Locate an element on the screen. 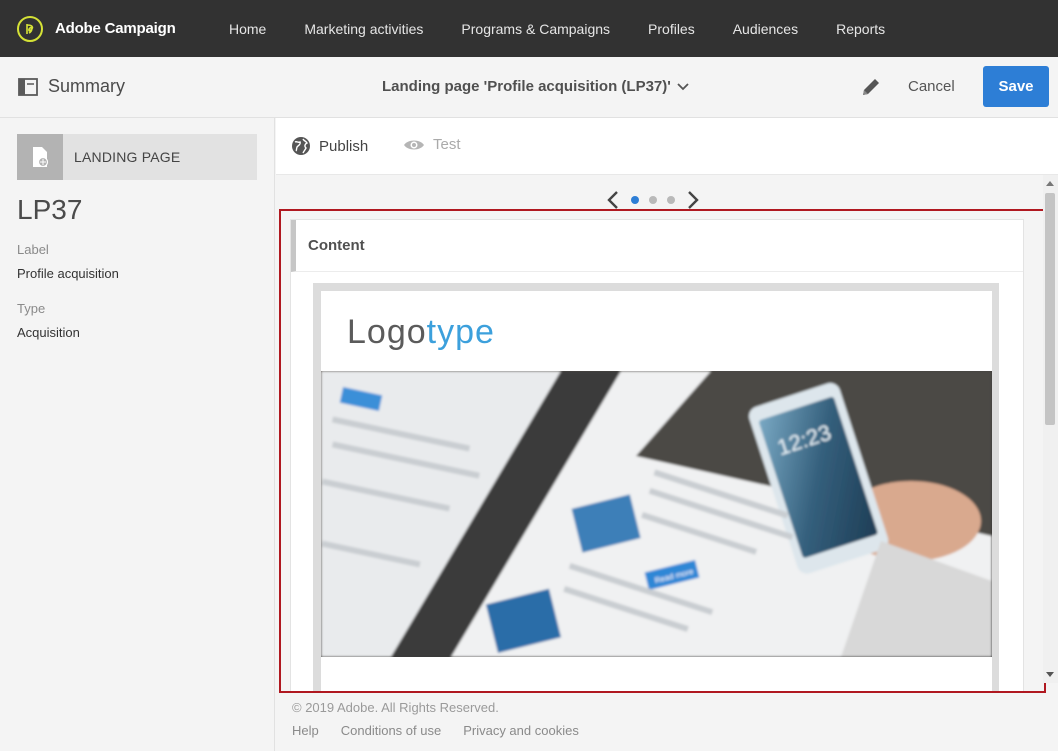 The image size is (1058, 751). footer-link-privacy: Privacy and cookies is located at coordinates (521, 730).